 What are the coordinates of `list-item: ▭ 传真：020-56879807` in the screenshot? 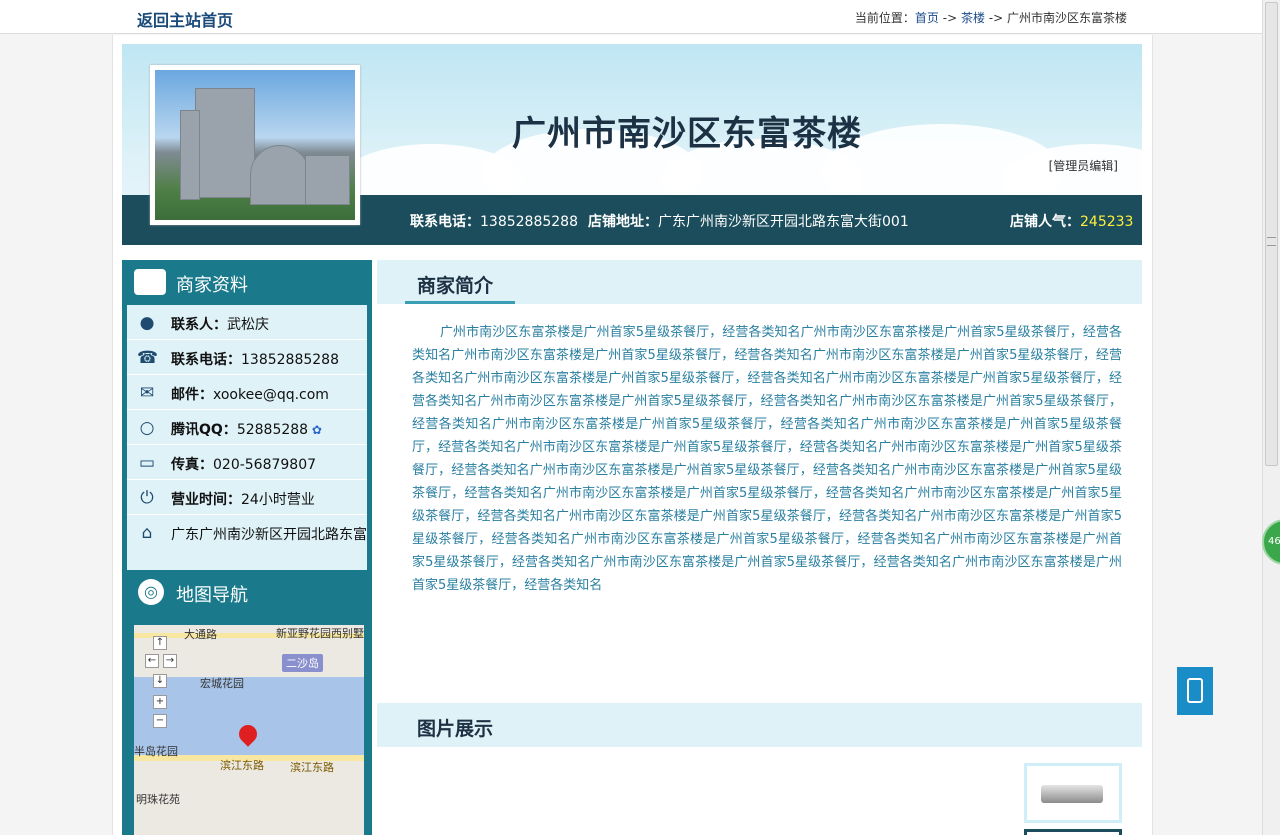 It's located at (247, 462).